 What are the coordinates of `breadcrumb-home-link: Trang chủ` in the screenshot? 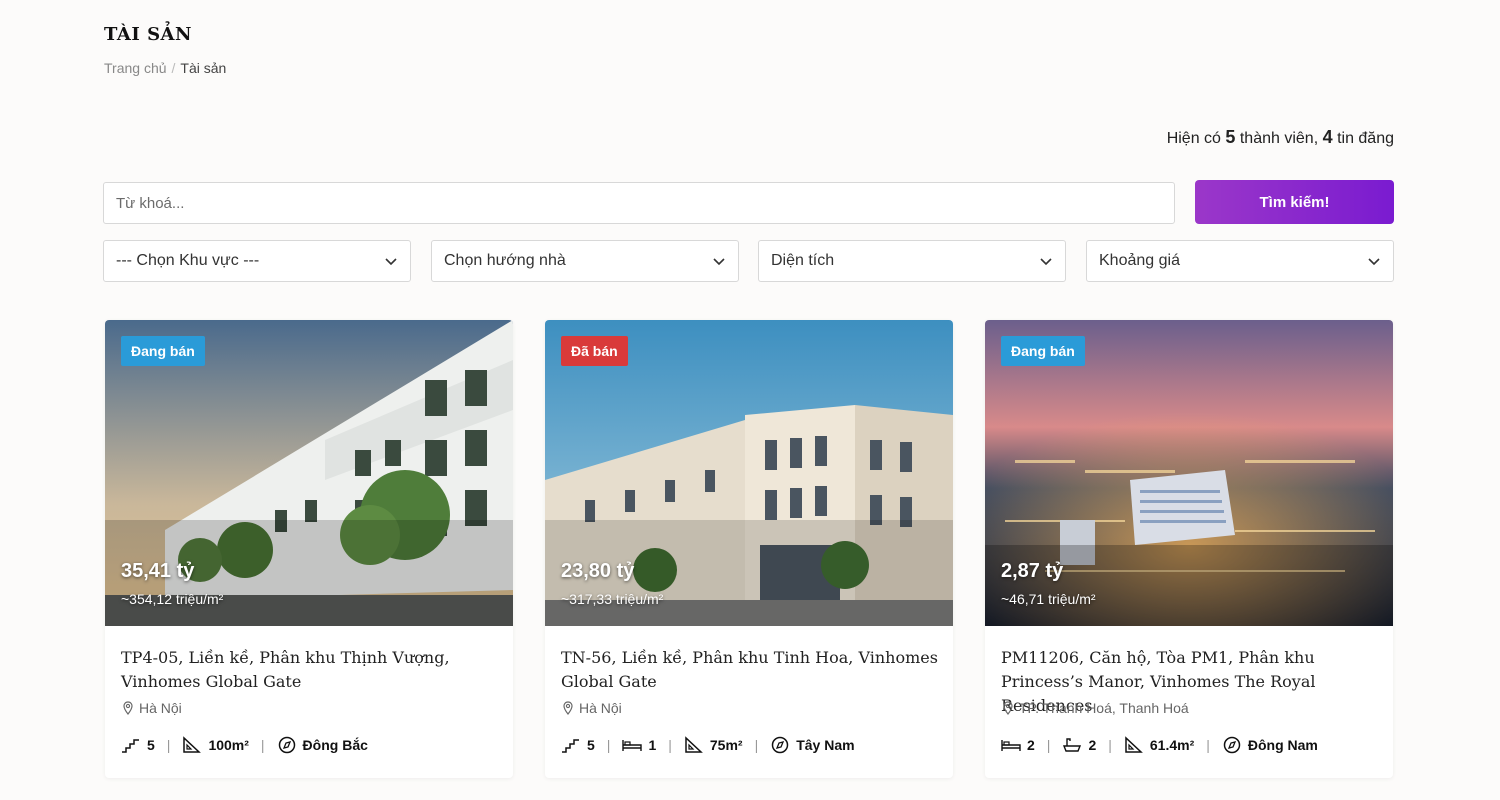 It's located at (135, 68).